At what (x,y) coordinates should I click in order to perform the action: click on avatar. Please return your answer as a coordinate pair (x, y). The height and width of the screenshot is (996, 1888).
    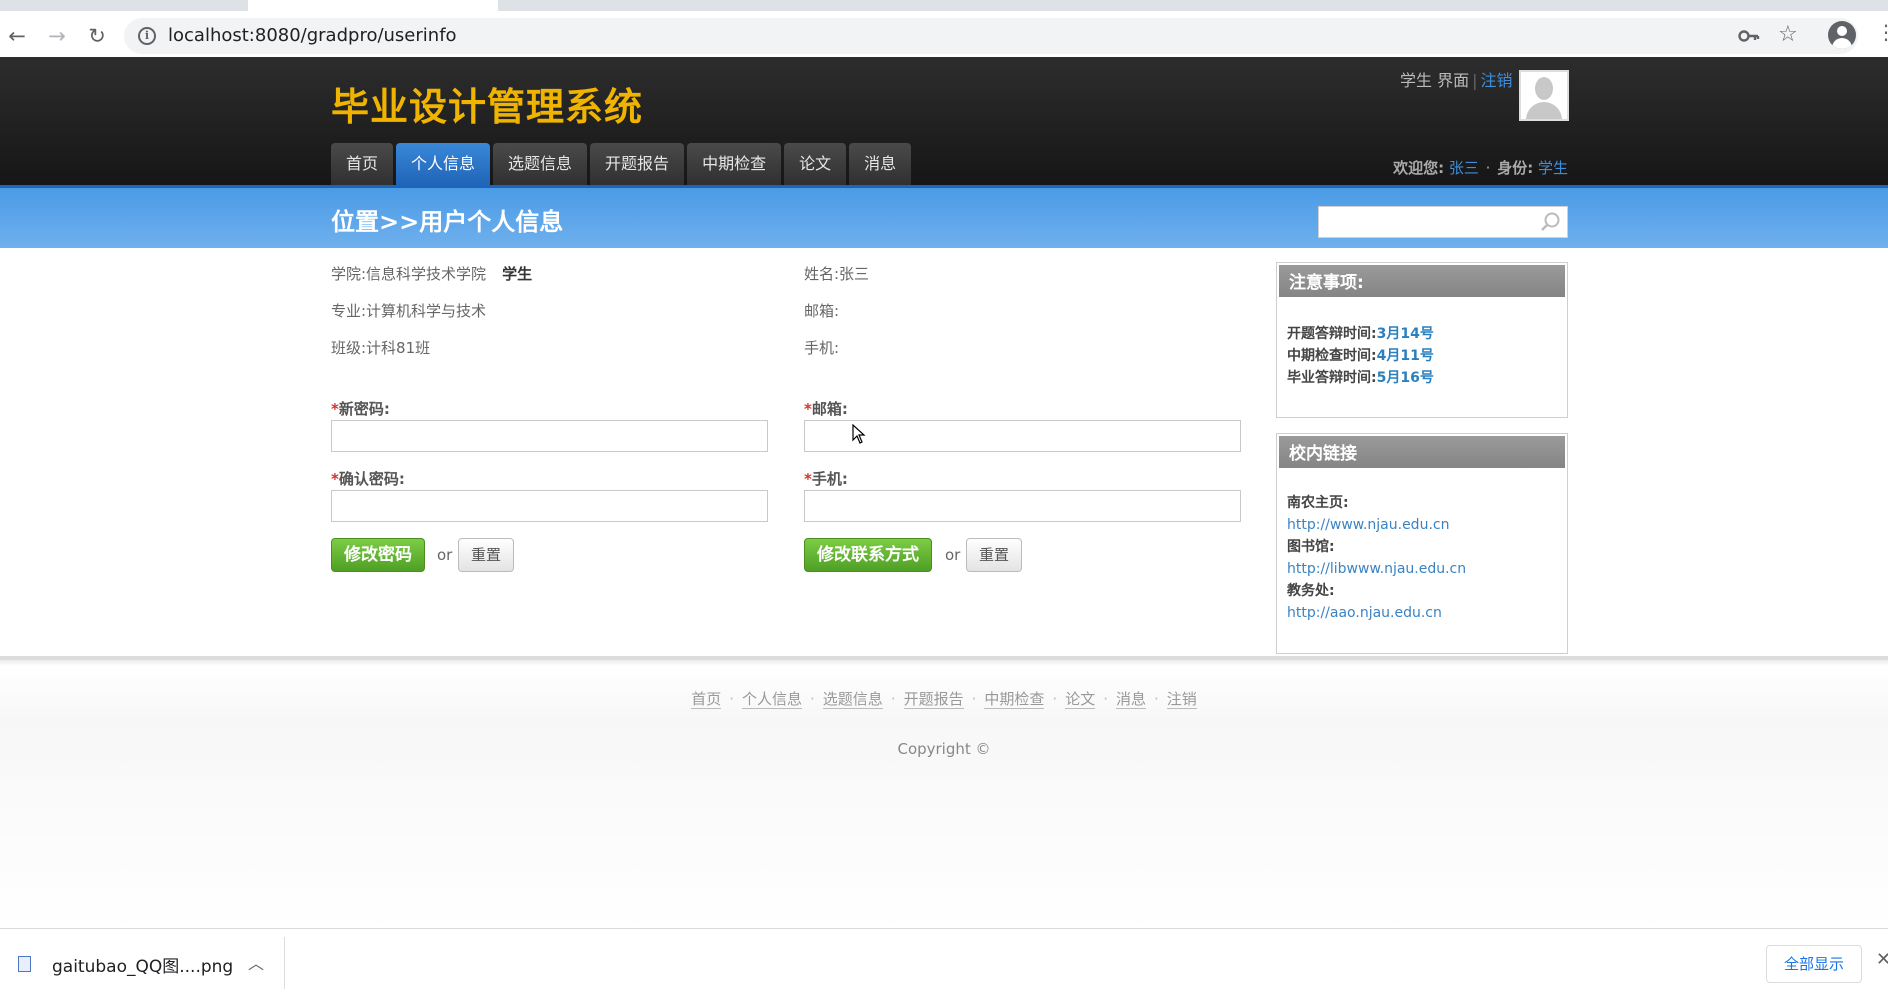
    Looking at the image, I should click on (1544, 95).